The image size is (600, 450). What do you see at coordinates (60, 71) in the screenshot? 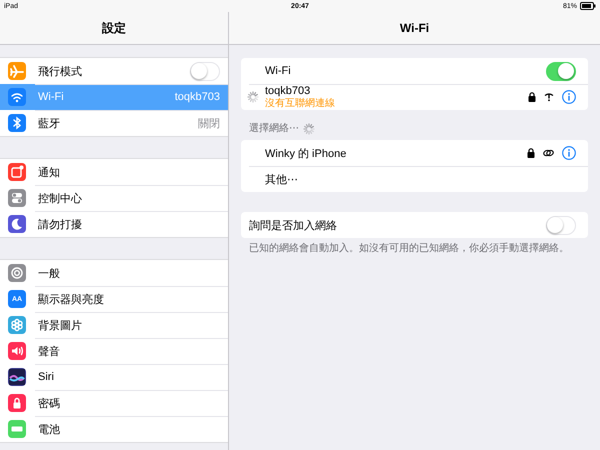
I see `item-label: 飛行模式` at bounding box center [60, 71].